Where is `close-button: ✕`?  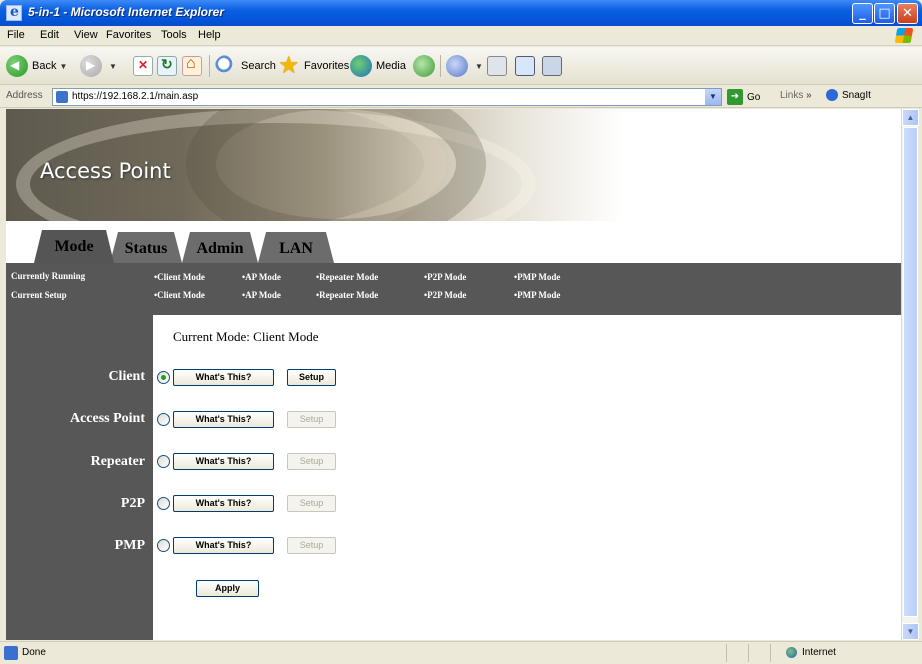 close-button: ✕ is located at coordinates (907, 13).